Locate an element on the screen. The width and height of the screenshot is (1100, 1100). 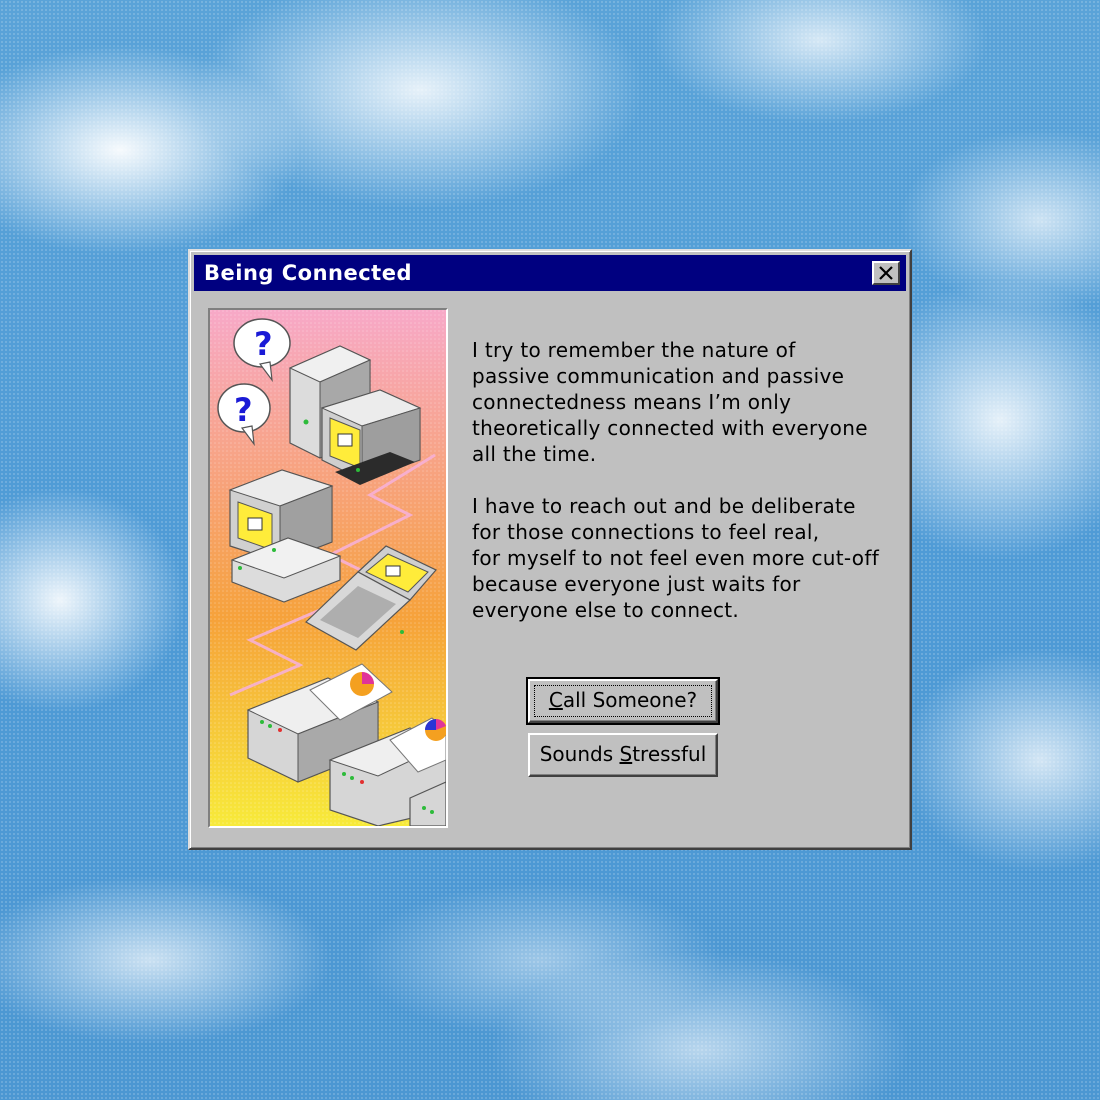
close-icon is located at coordinates (886, 273).